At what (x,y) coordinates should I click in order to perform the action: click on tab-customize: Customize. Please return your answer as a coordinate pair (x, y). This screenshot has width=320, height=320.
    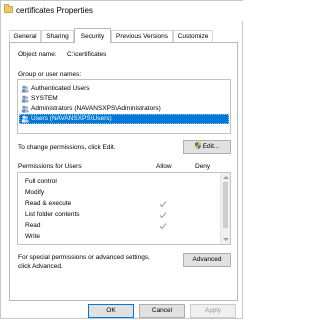
    Looking at the image, I should click on (193, 36).